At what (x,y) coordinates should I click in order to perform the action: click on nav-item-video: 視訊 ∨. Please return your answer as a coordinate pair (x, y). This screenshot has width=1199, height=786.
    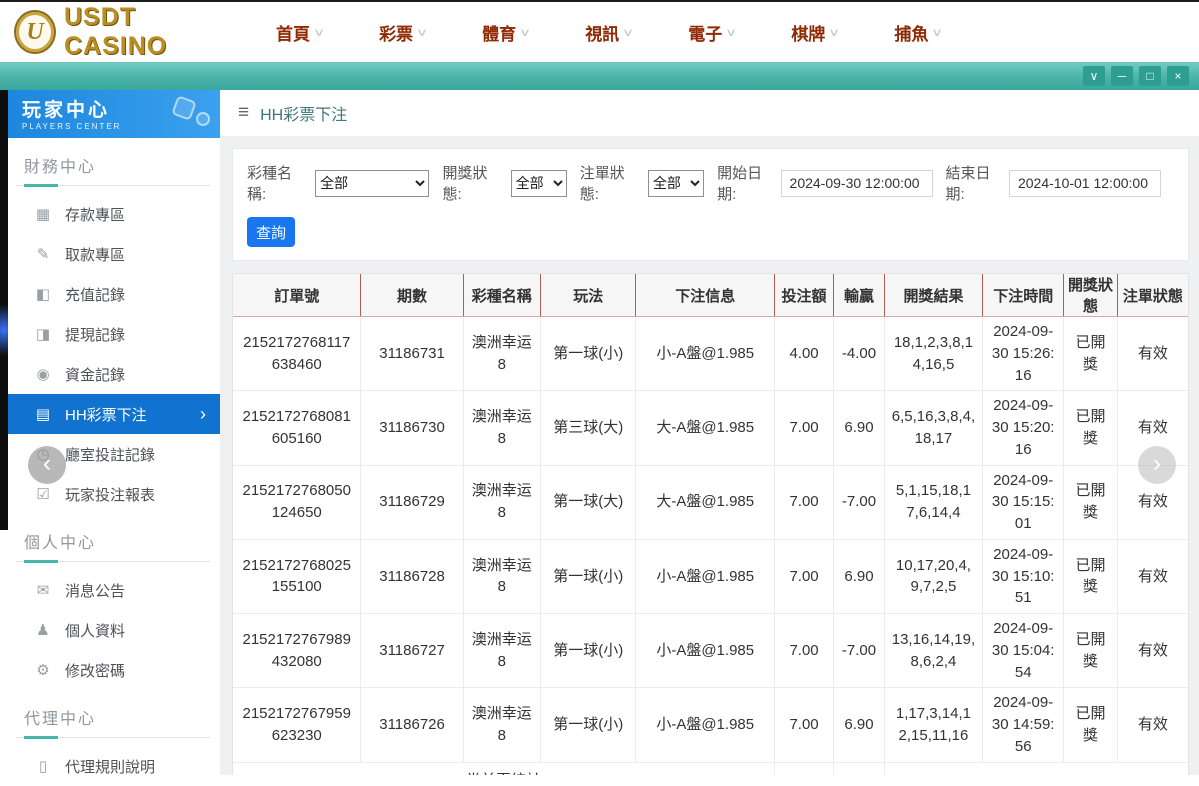
    Looking at the image, I should click on (609, 32).